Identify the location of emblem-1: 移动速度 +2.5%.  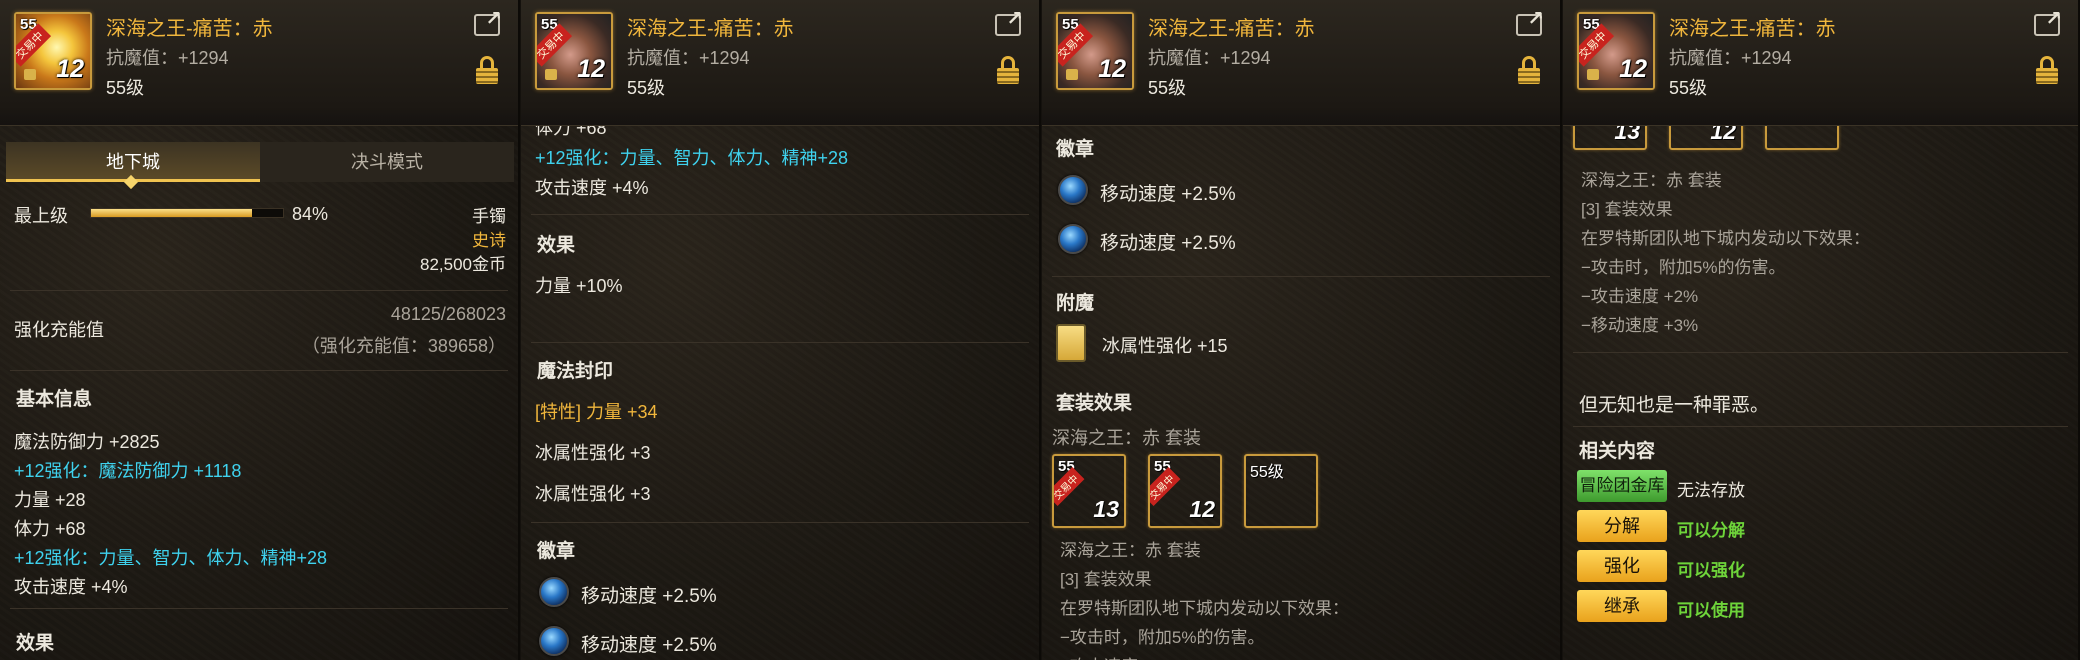
(1168, 194).